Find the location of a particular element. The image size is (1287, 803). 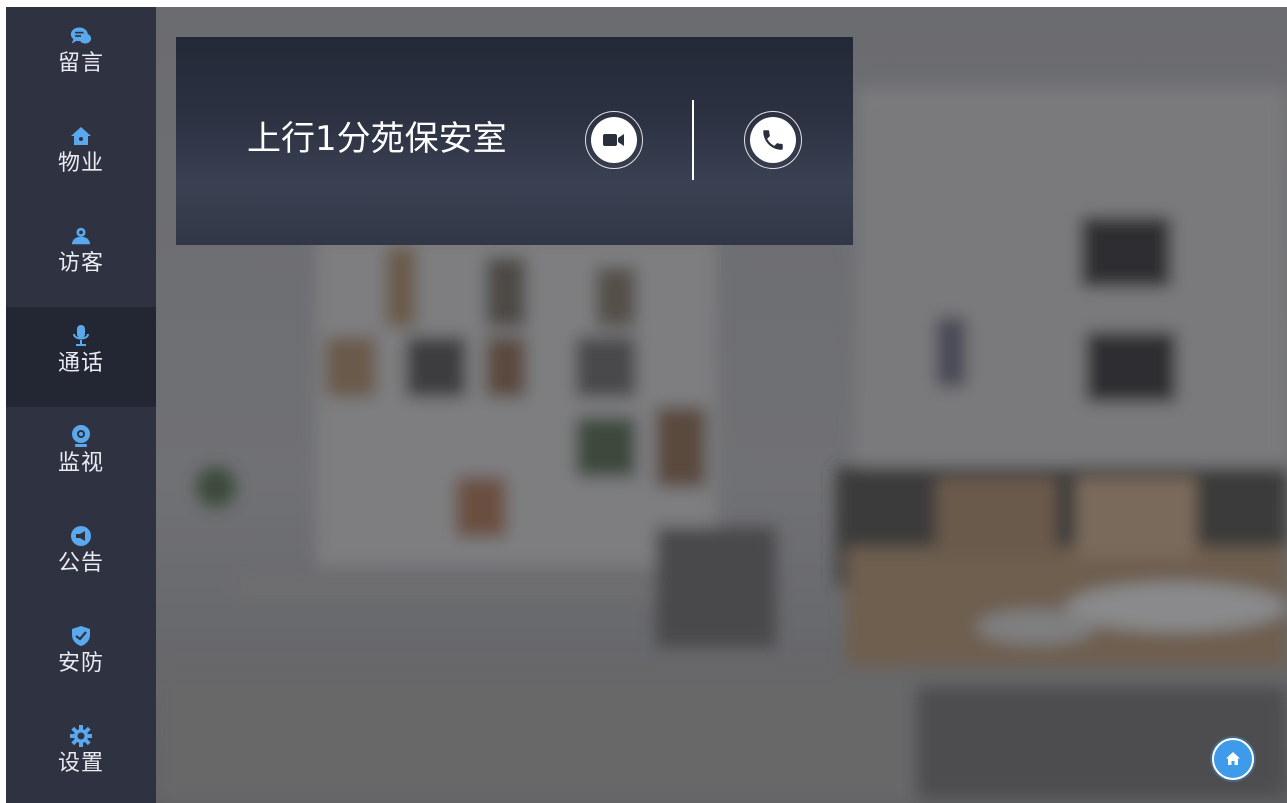

sidebar: 留言 物业 访客 通话 监视 公告 安防 设置 is located at coordinates (81, 405).